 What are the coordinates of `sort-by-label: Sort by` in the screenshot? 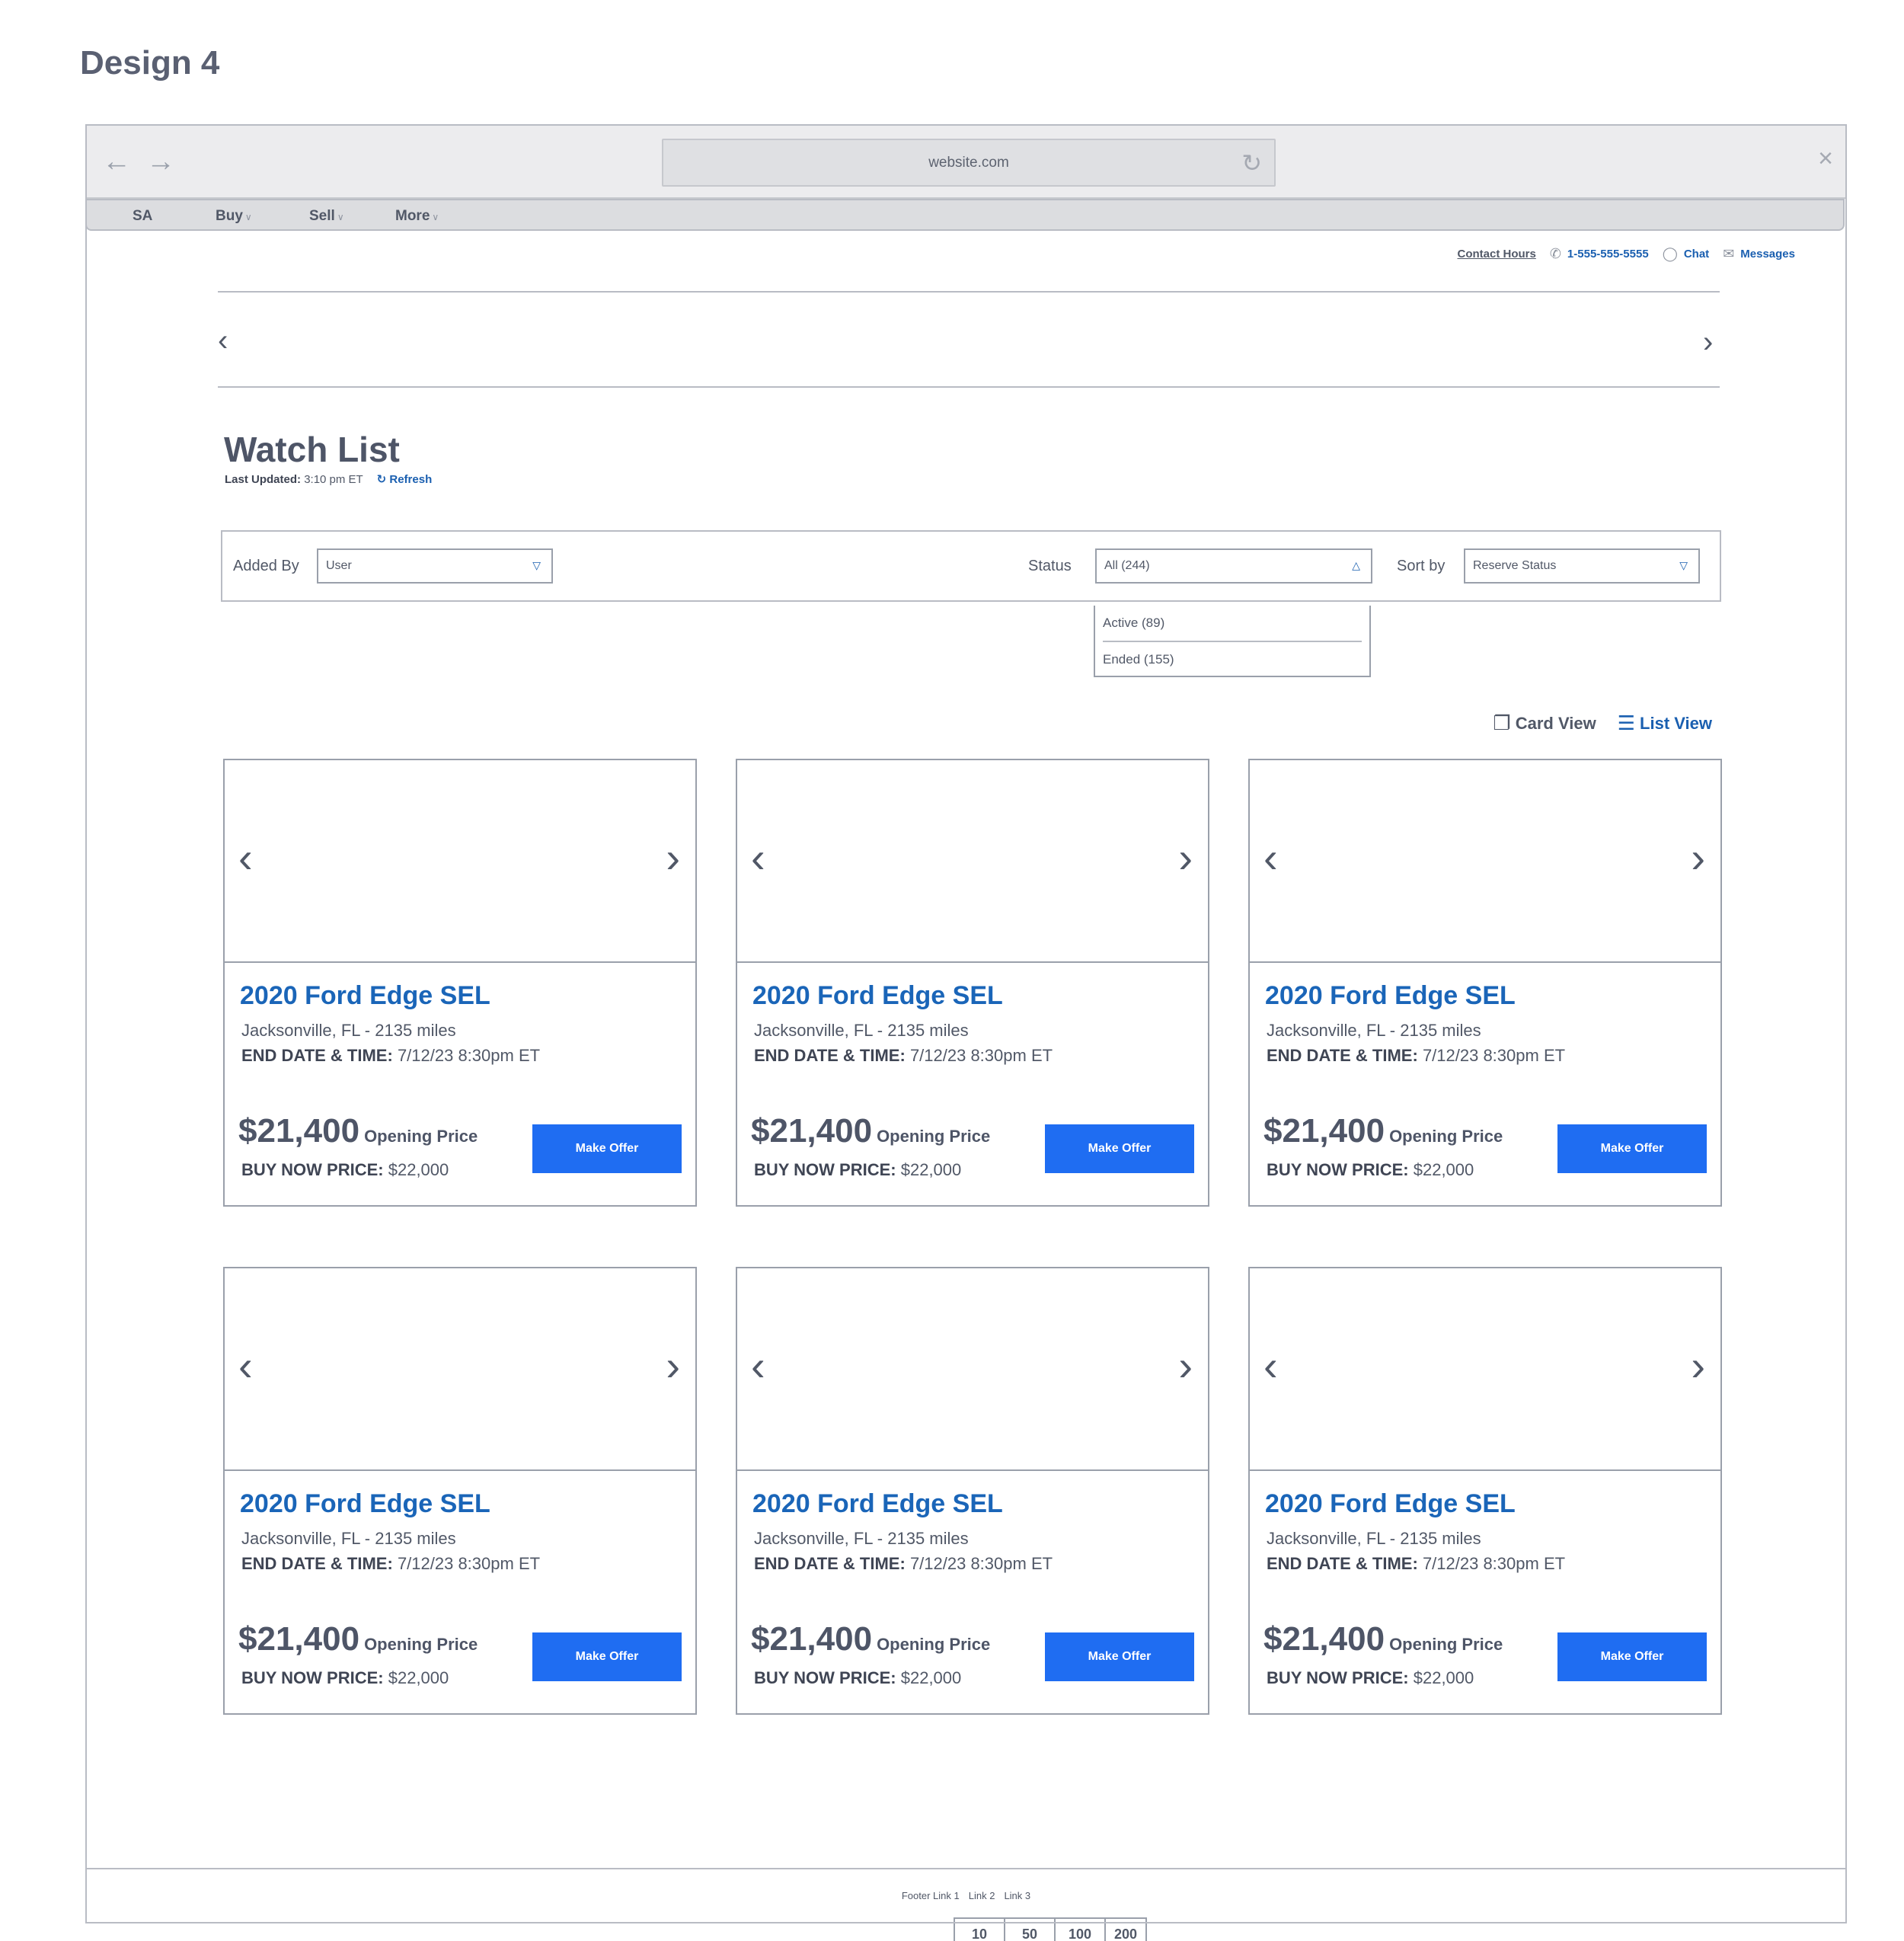 It's located at (1421, 566).